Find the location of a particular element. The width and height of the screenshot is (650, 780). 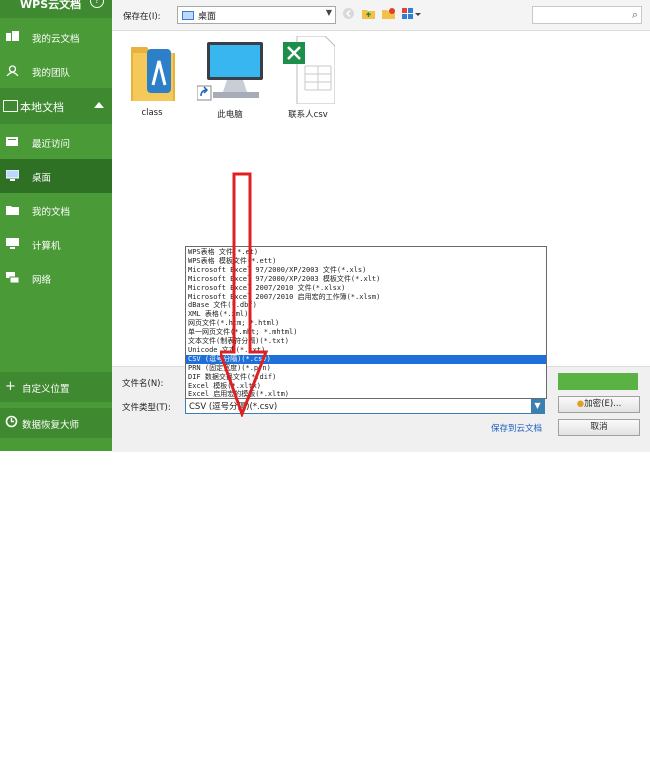

sidebar-item-my-documents: 我的文档 is located at coordinates (56, 210).